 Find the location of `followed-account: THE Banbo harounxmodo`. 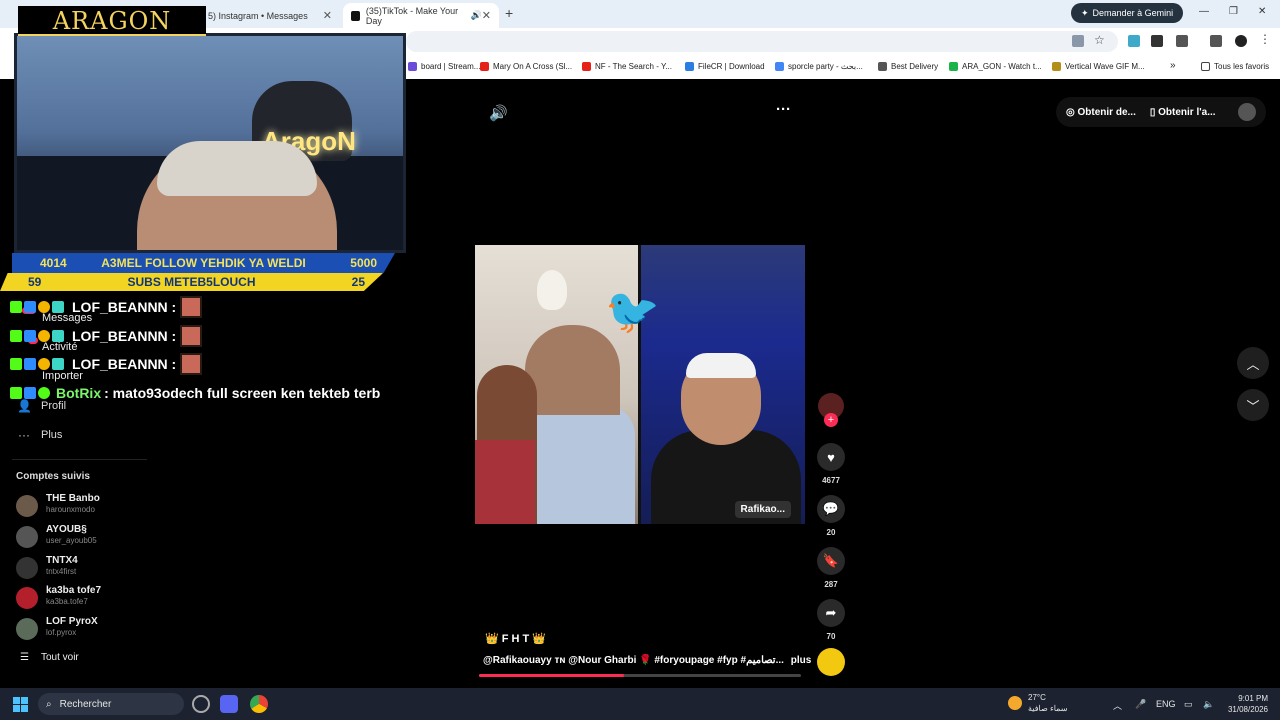

followed-account: THE Banbo harounxmodo is located at coordinates (86, 506).